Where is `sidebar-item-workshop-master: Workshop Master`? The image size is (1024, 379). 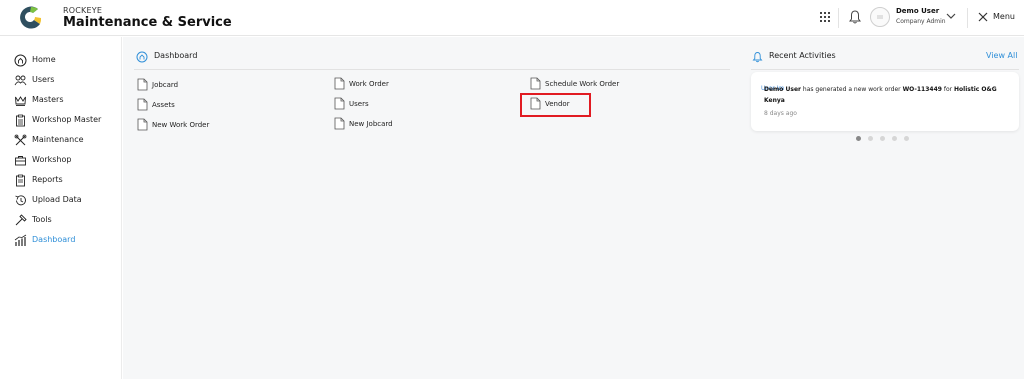
sidebar-item-workshop-master: Workshop Master is located at coordinates (66, 121).